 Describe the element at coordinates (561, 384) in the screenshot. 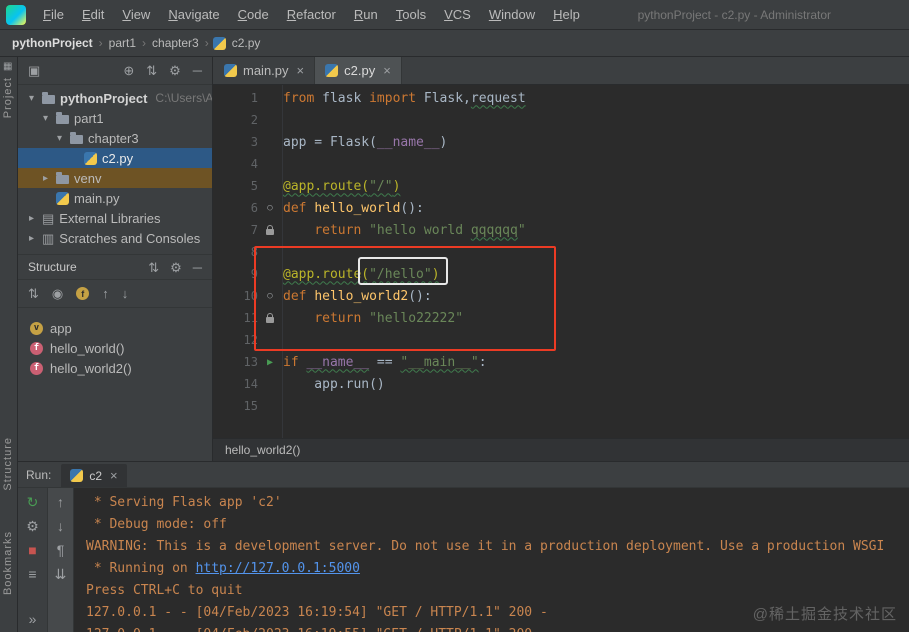

I see `code-line-14: 14 app.run()` at that location.